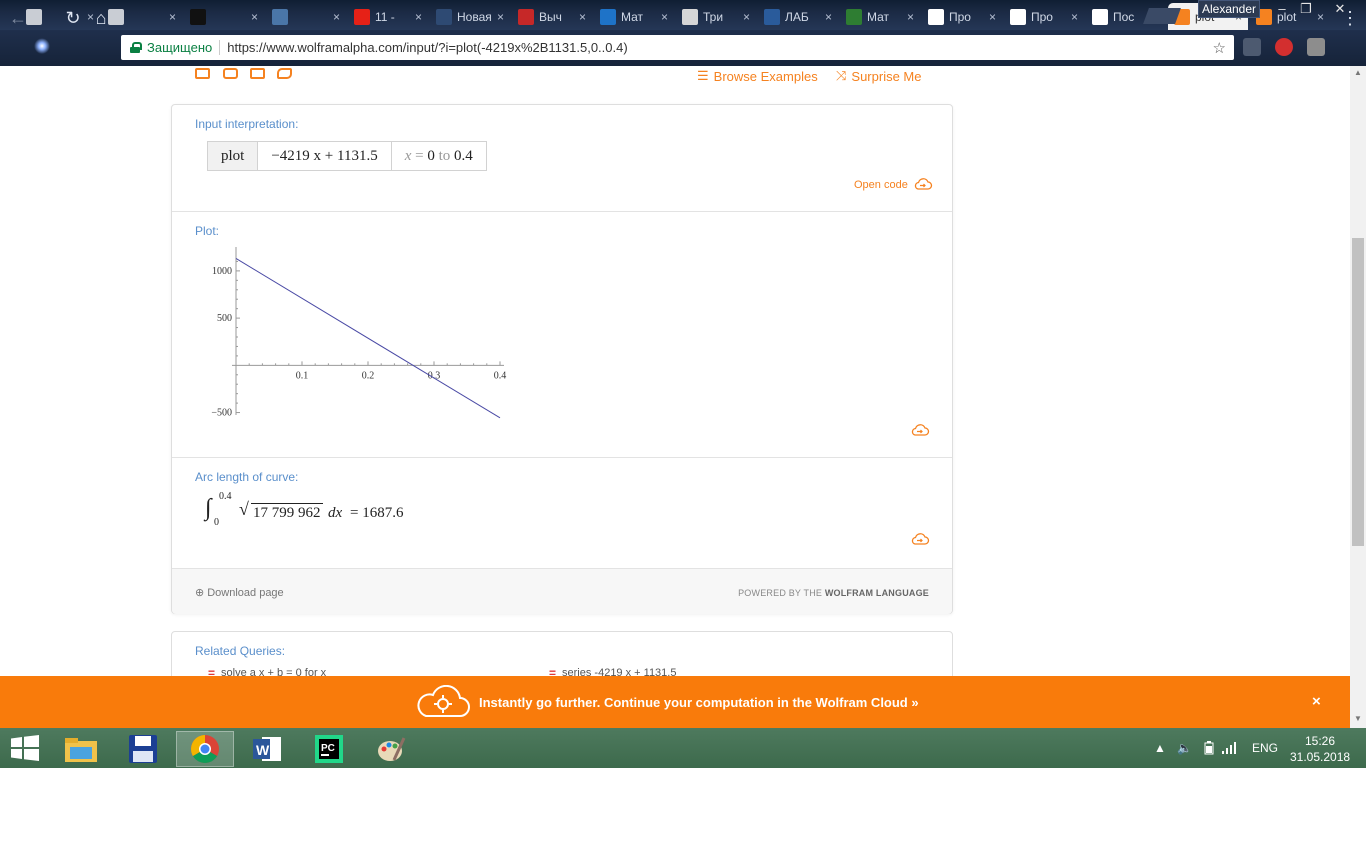  I want to click on language-indicator: ENG, so click(1265, 748).